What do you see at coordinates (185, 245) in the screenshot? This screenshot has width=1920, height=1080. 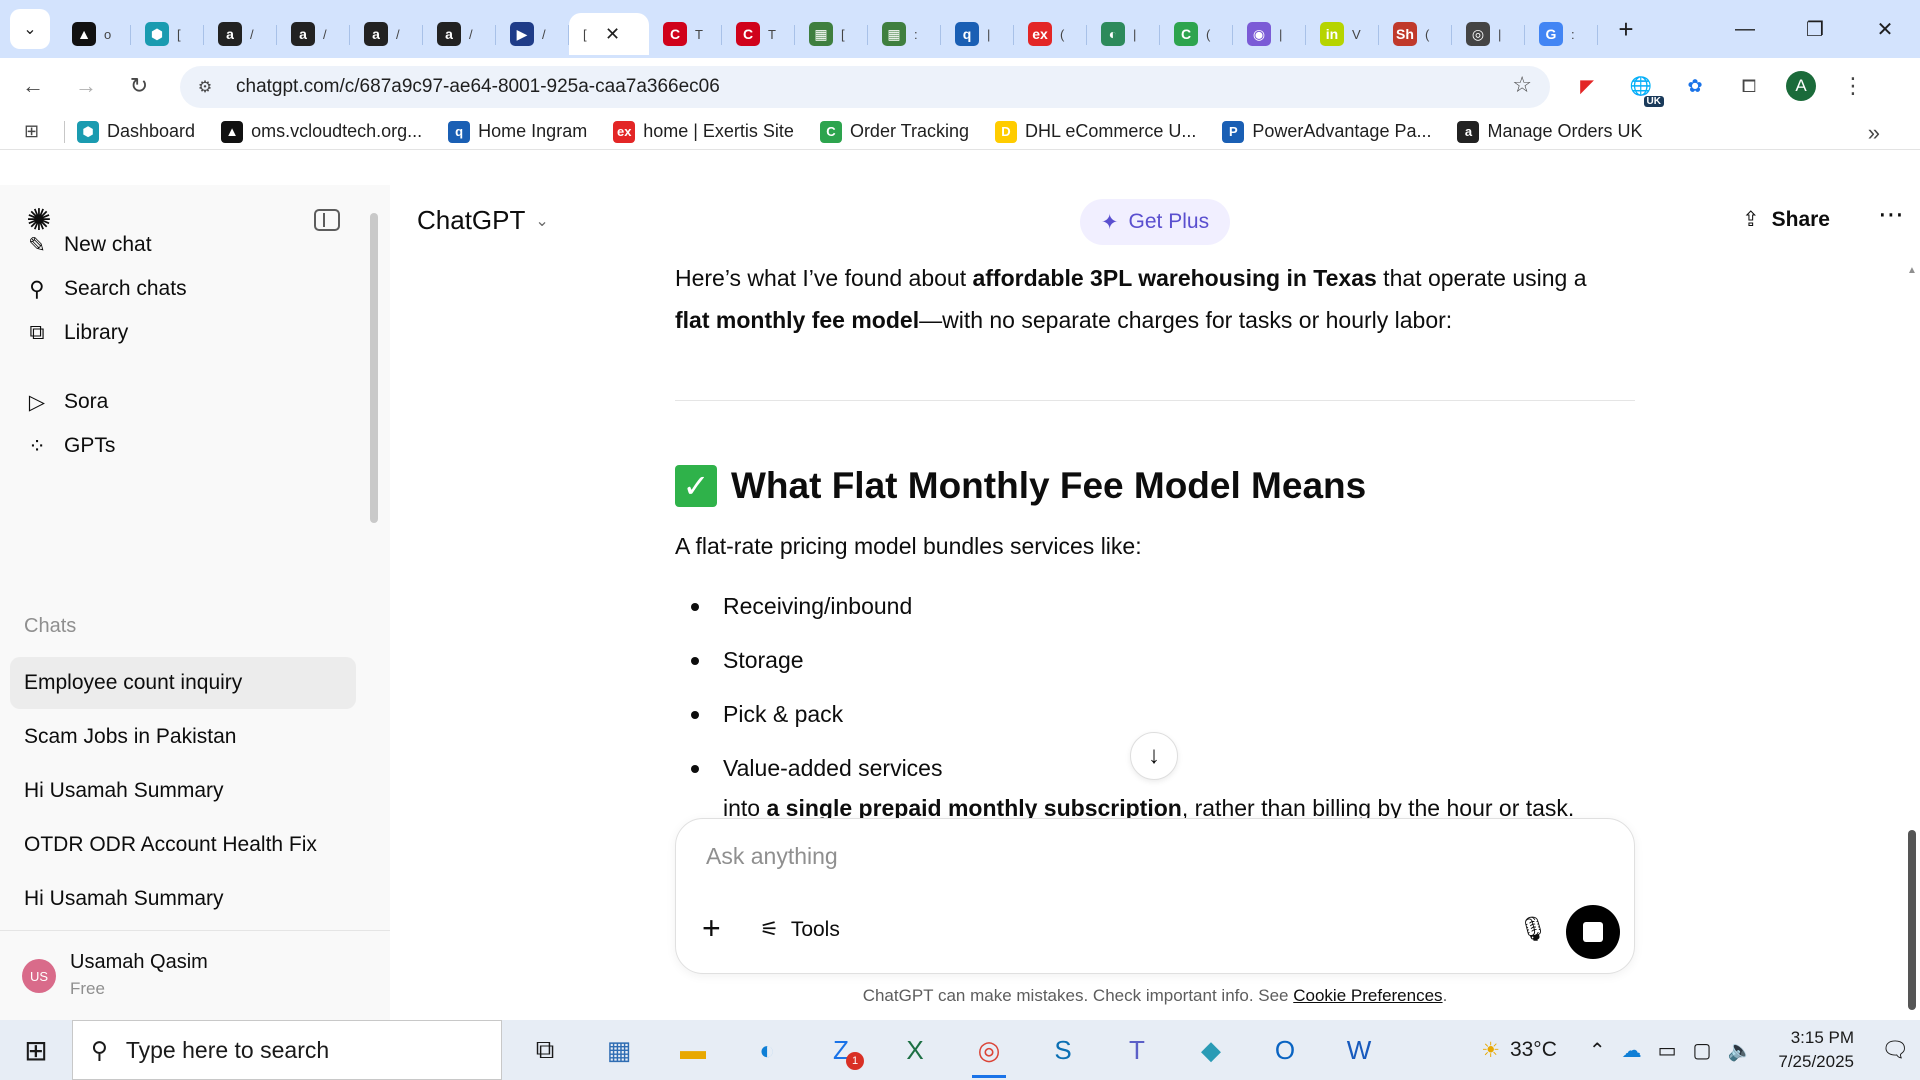 I see `sidebar-item-new-chat: ✎ New chat` at bounding box center [185, 245].